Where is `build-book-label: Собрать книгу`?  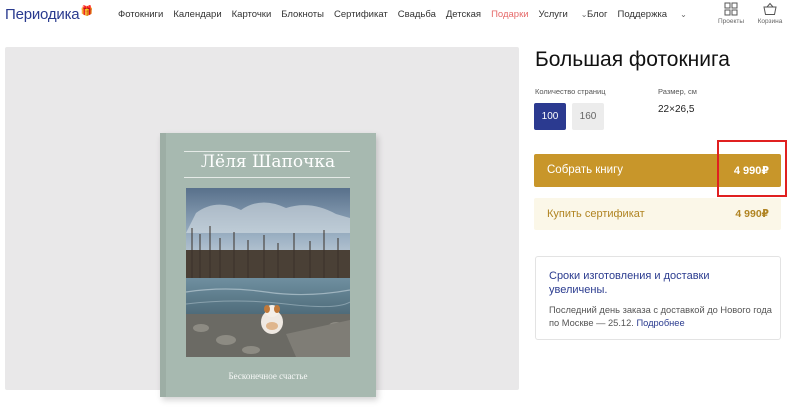
build-book-label: Собрать книгу is located at coordinates (585, 170).